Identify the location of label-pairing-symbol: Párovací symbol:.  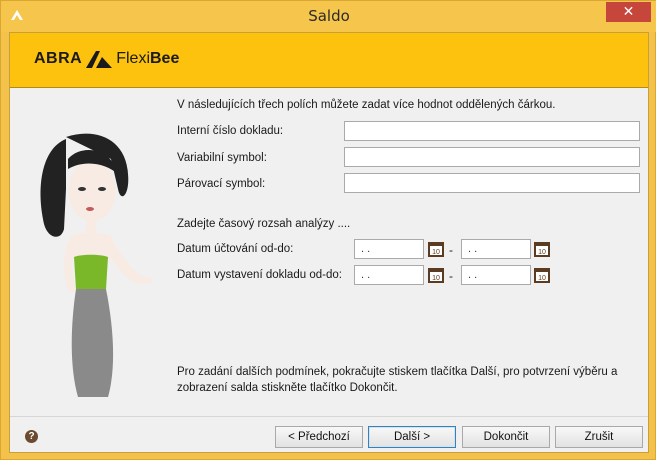
(221, 184).